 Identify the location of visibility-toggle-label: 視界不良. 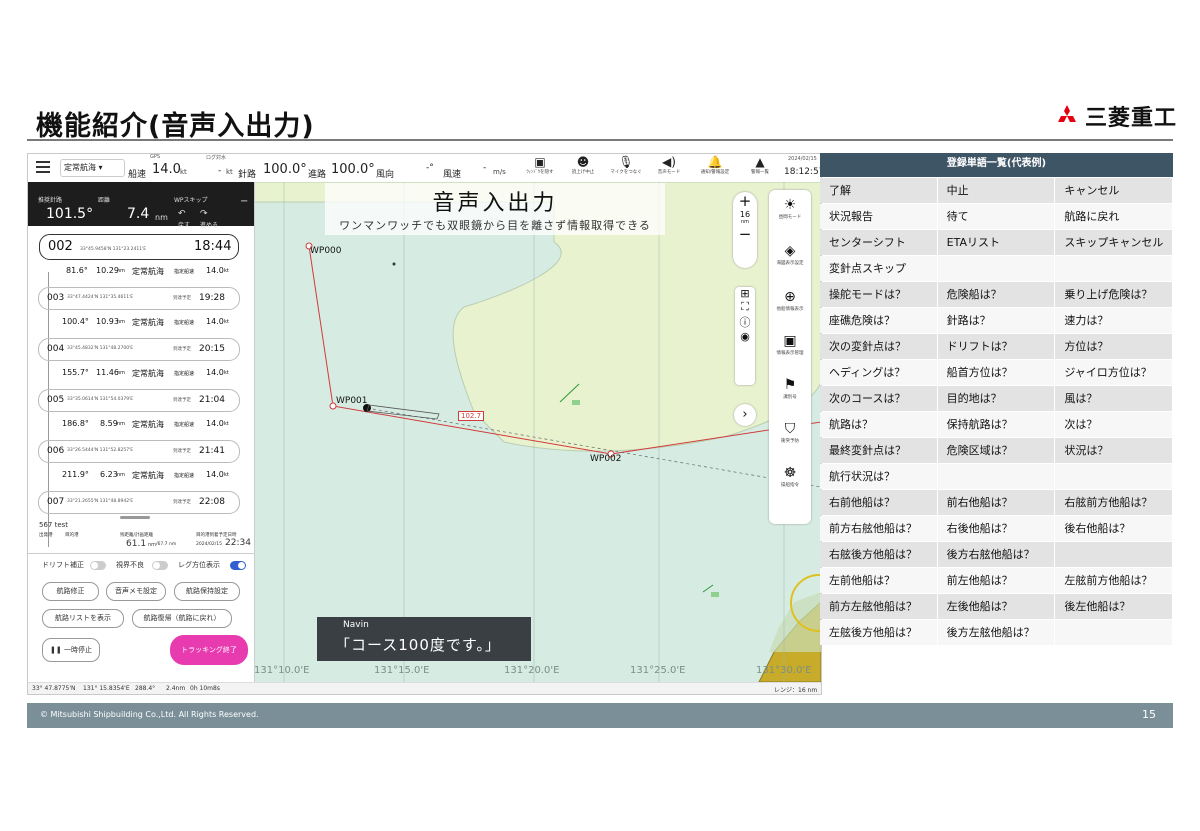
(130, 565).